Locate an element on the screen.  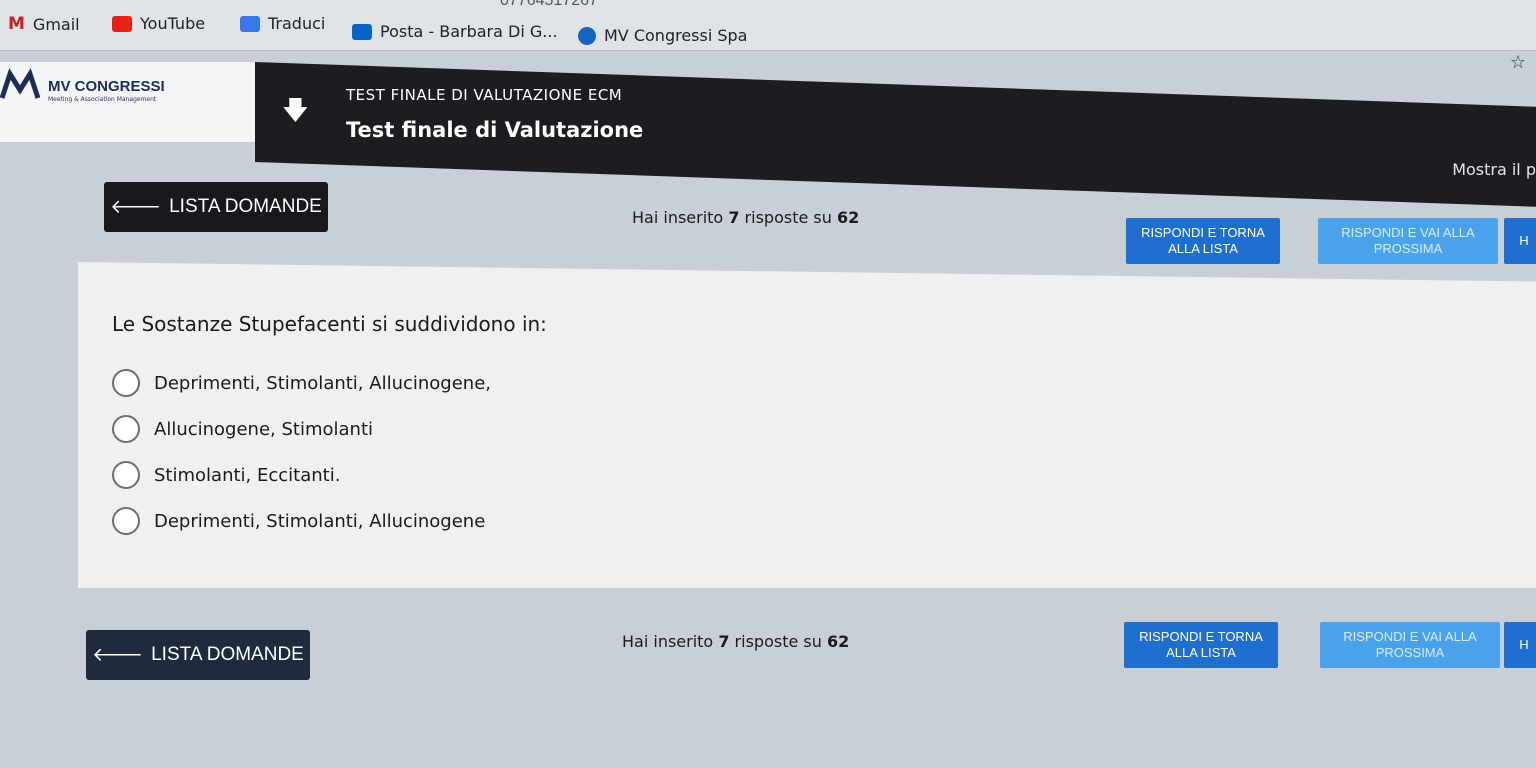
bookmark-label: Gmail is located at coordinates (56, 24).